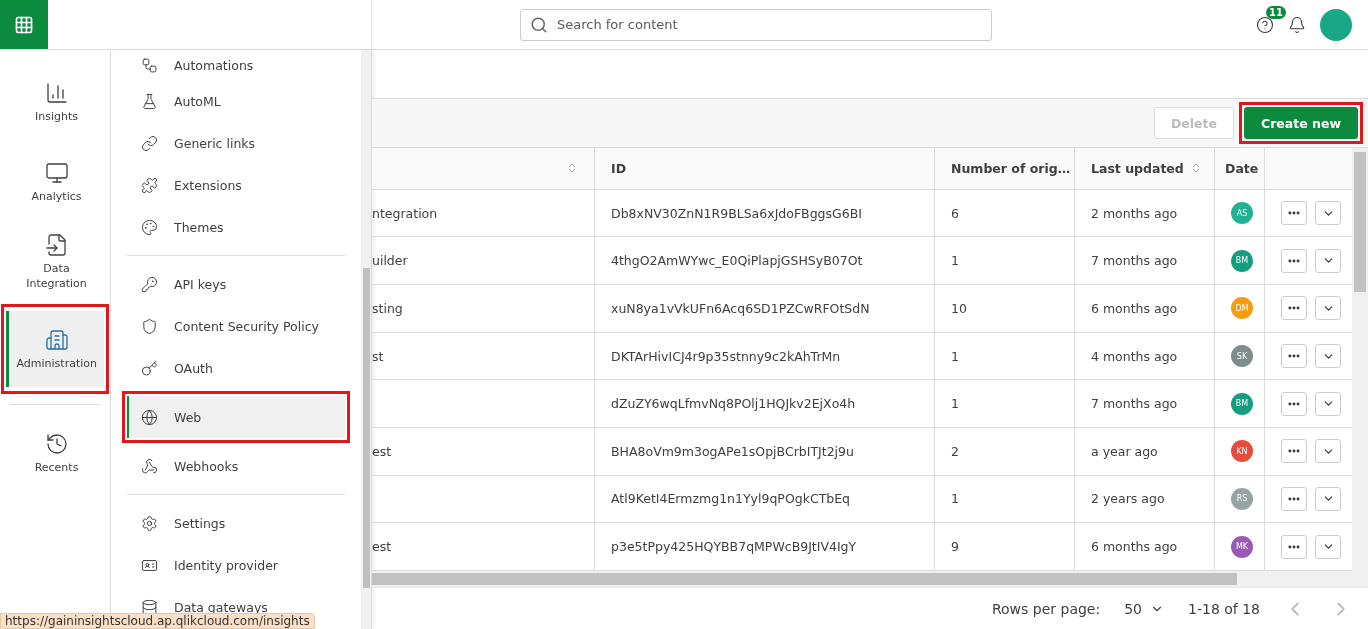  I want to click on menu-item: Settings, so click(236, 523).